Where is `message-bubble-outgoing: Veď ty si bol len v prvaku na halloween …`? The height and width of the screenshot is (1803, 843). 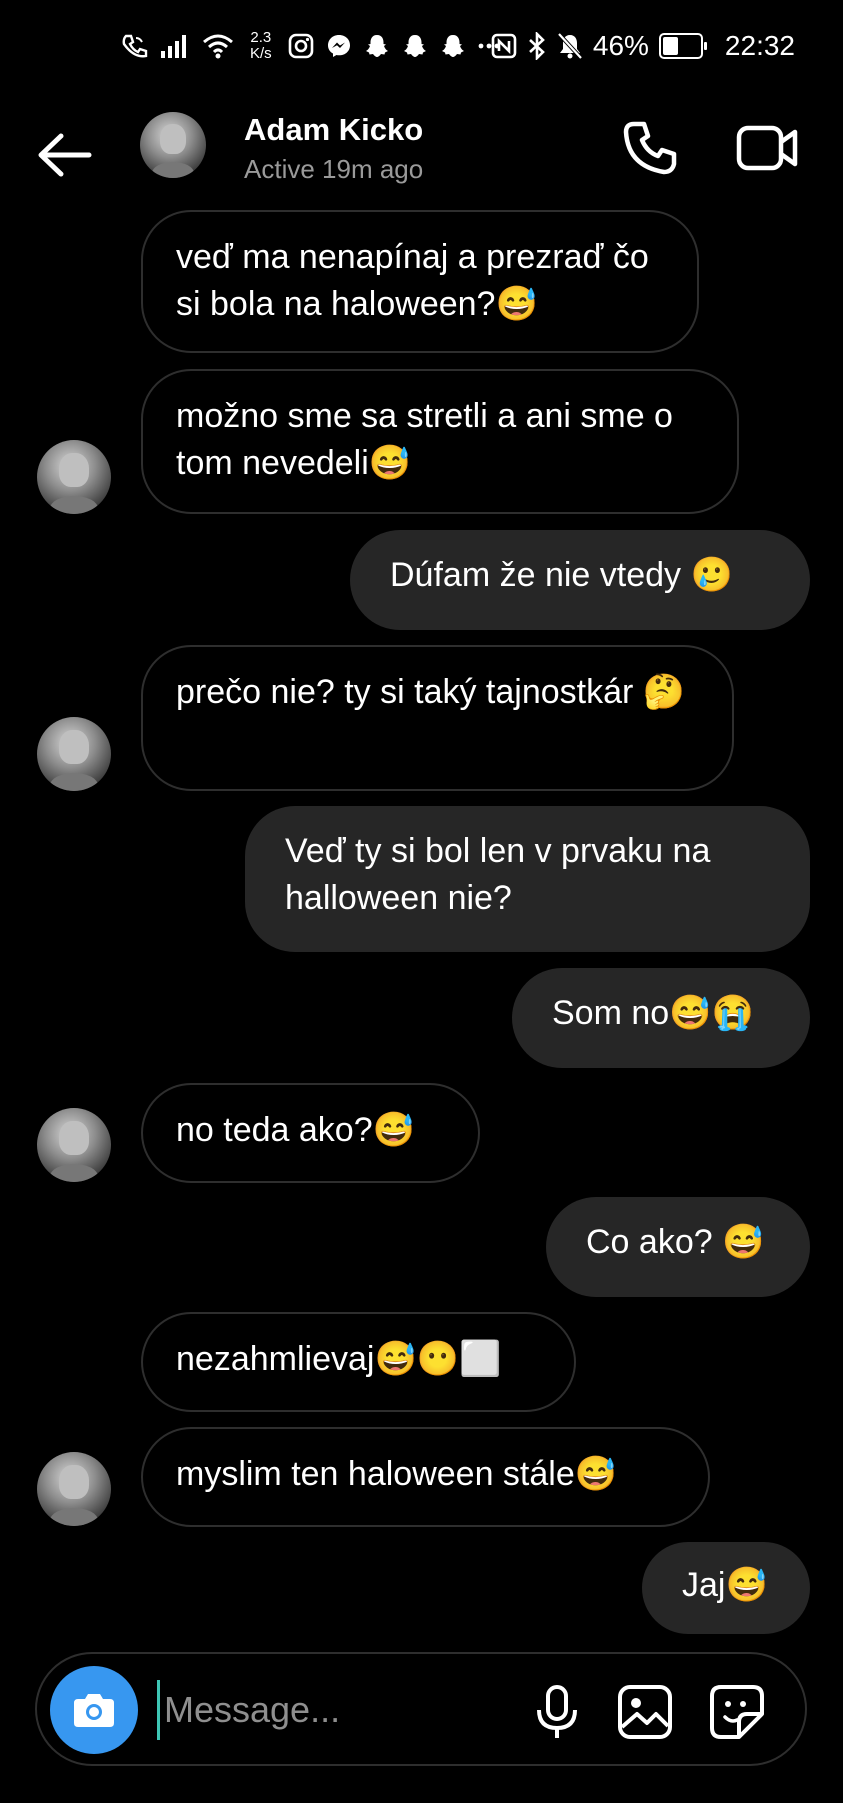
message-bubble-outgoing: Veď ty si bol len v prvaku na halloween … is located at coordinates (527, 879).